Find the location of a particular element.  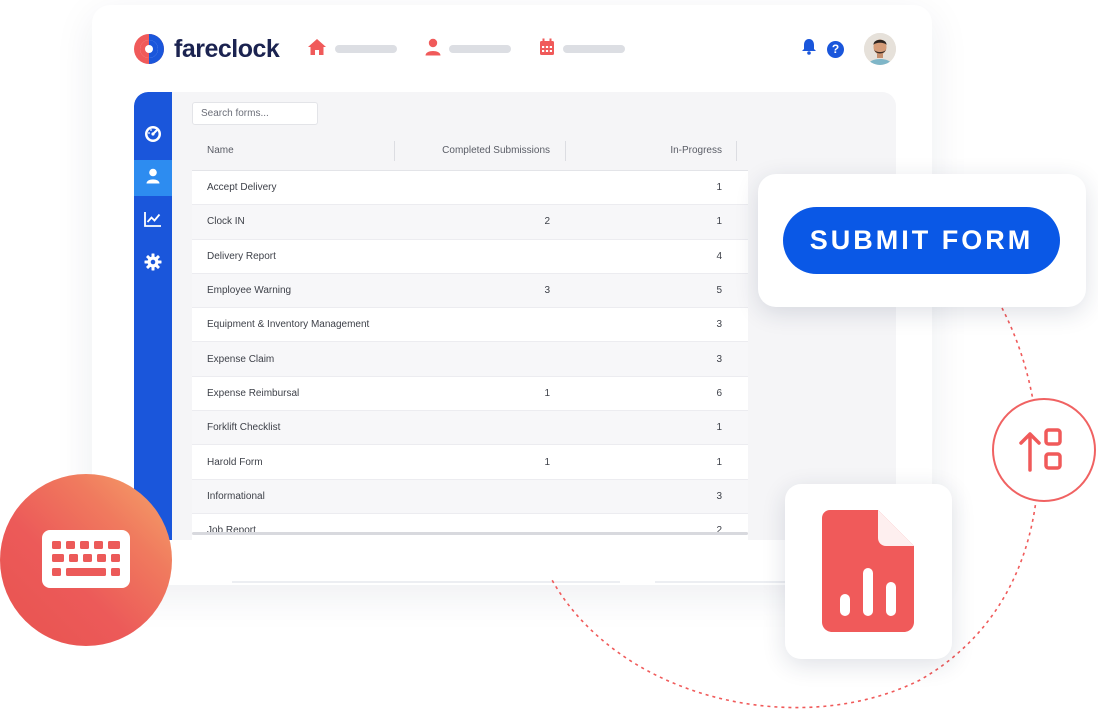

submit-card: SUBMIT FORM is located at coordinates (922, 240).